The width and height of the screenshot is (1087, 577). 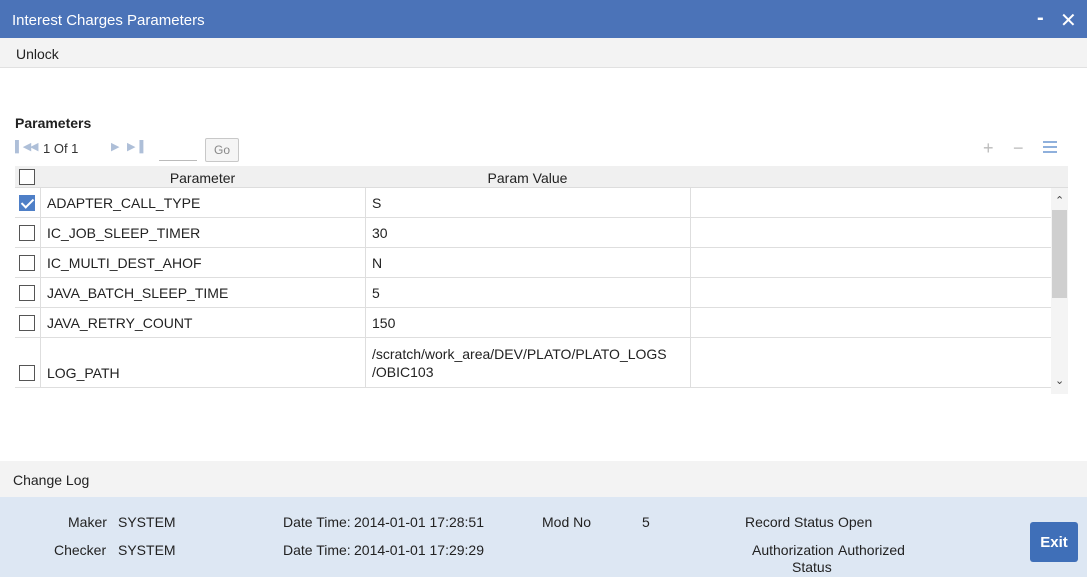 What do you see at coordinates (222, 150) in the screenshot?
I see `go-button: Go` at bounding box center [222, 150].